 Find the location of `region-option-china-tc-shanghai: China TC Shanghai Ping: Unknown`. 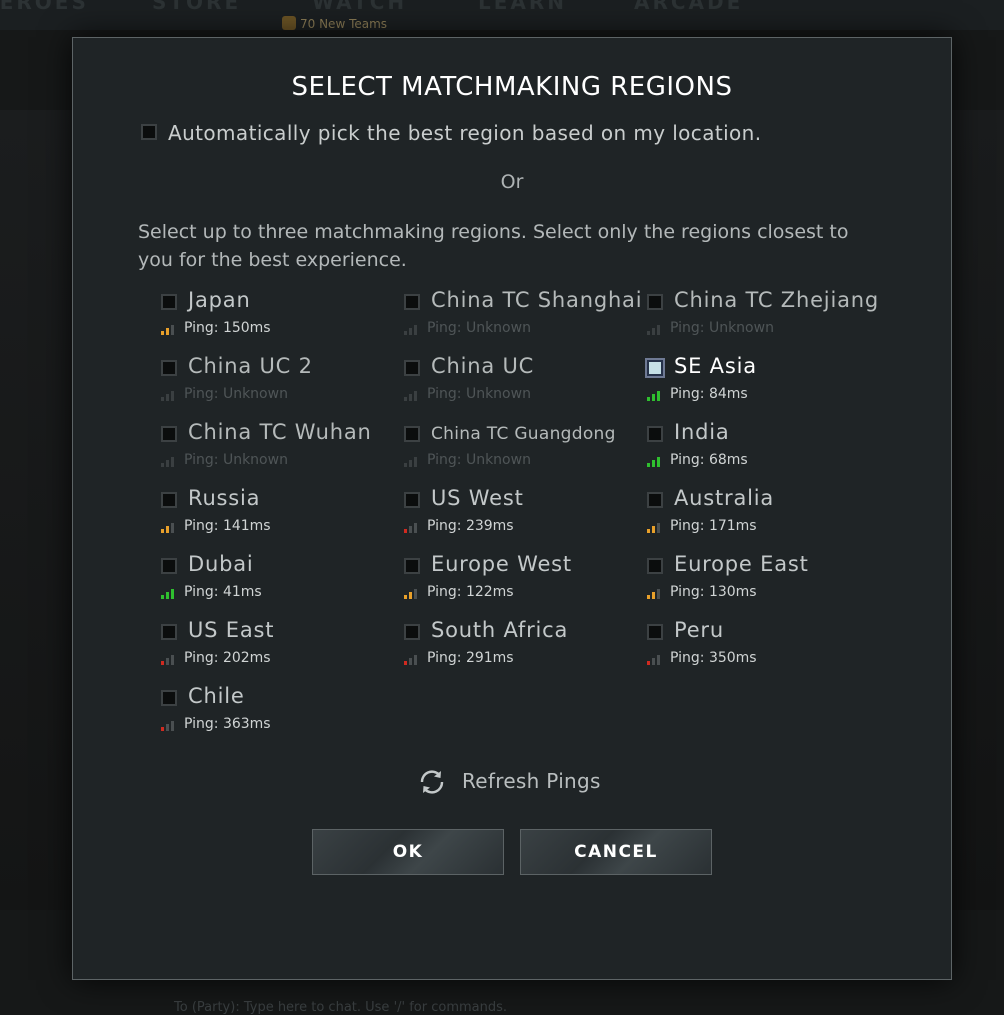

region-option-china-tc-shanghai: China TC Shanghai Ping: Unknown is located at coordinates (524, 318).